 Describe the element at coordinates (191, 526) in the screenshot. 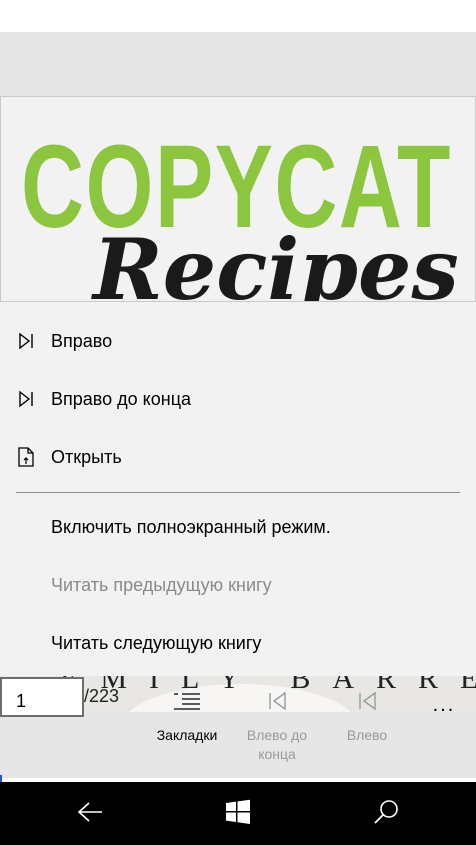

I see `menu-item-label: Включить полноэкранный режим.` at that location.